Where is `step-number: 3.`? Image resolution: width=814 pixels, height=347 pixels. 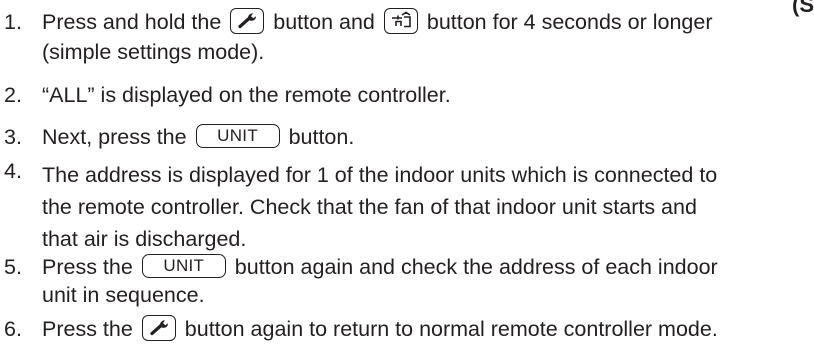
step-number: 3. is located at coordinates (13, 137).